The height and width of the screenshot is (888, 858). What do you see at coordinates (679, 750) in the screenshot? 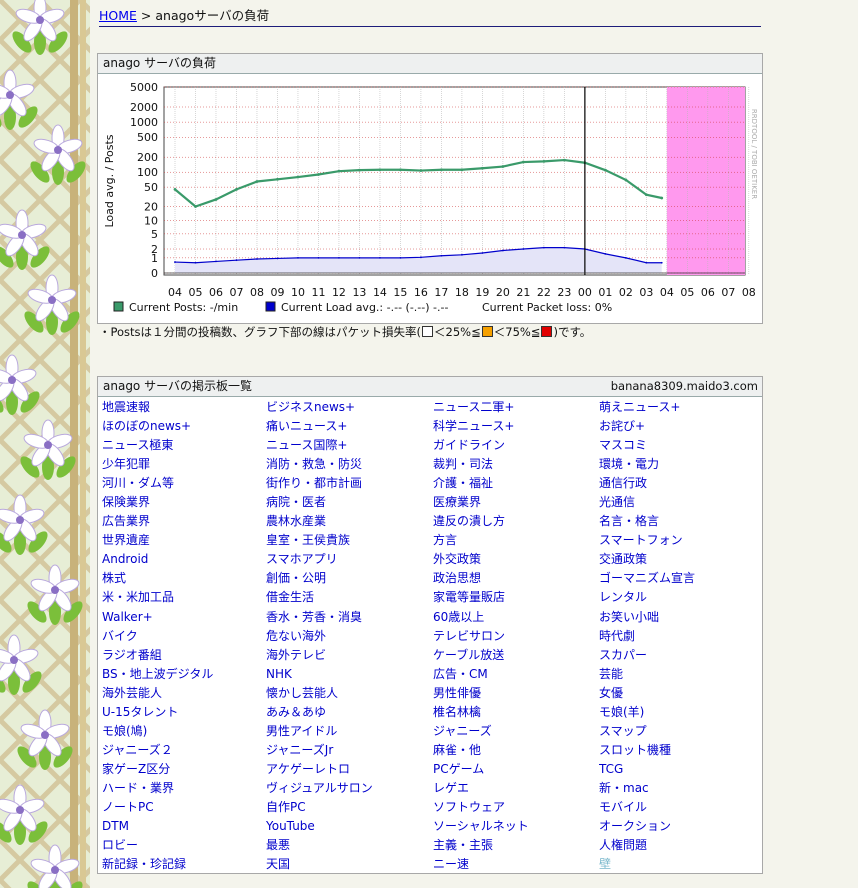
I see `board-link: スロット機種` at bounding box center [679, 750].